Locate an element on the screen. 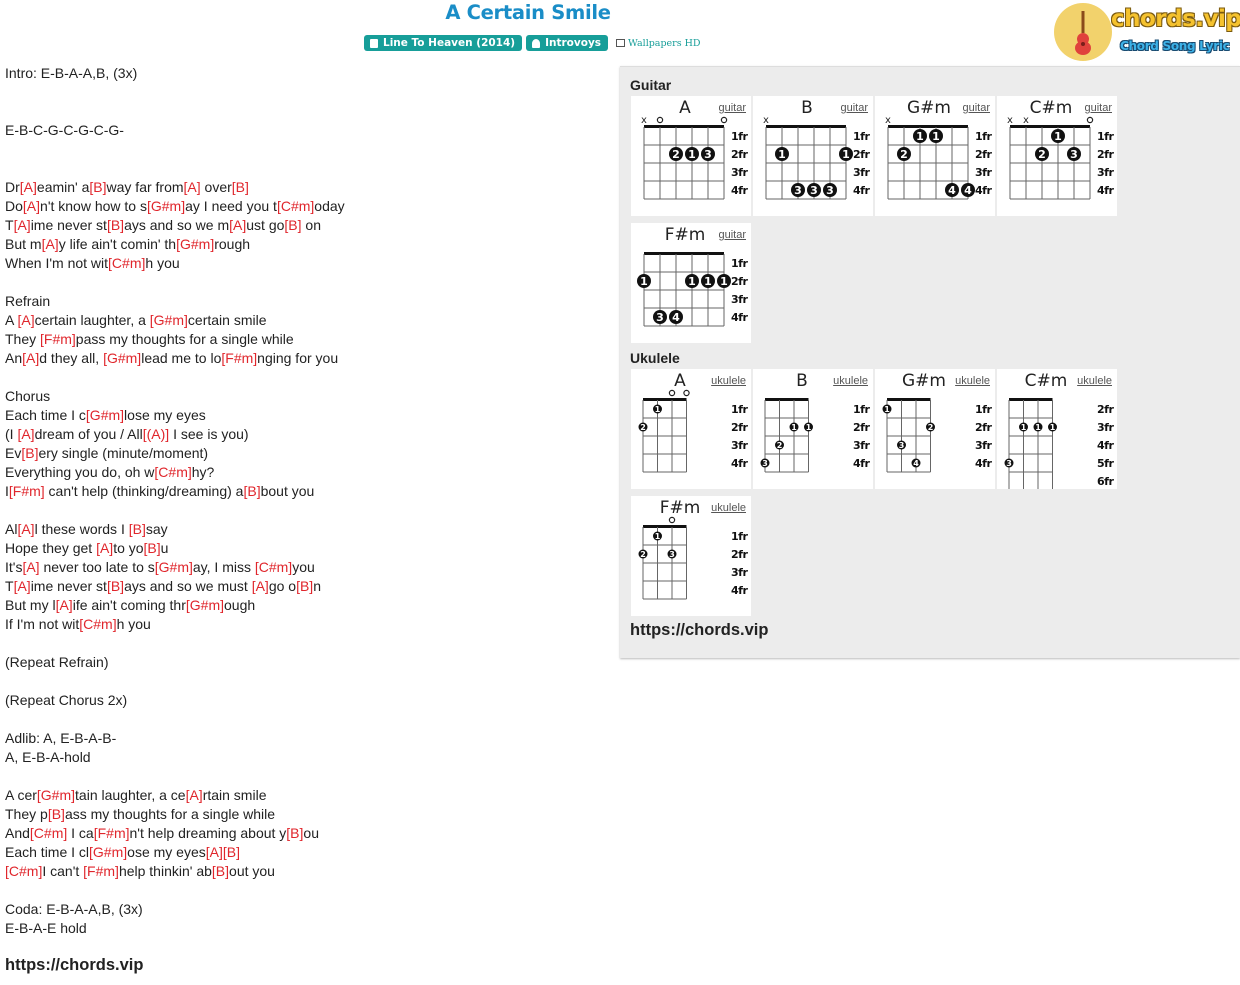  lyric-text: Each time I c is located at coordinates (45, 415).